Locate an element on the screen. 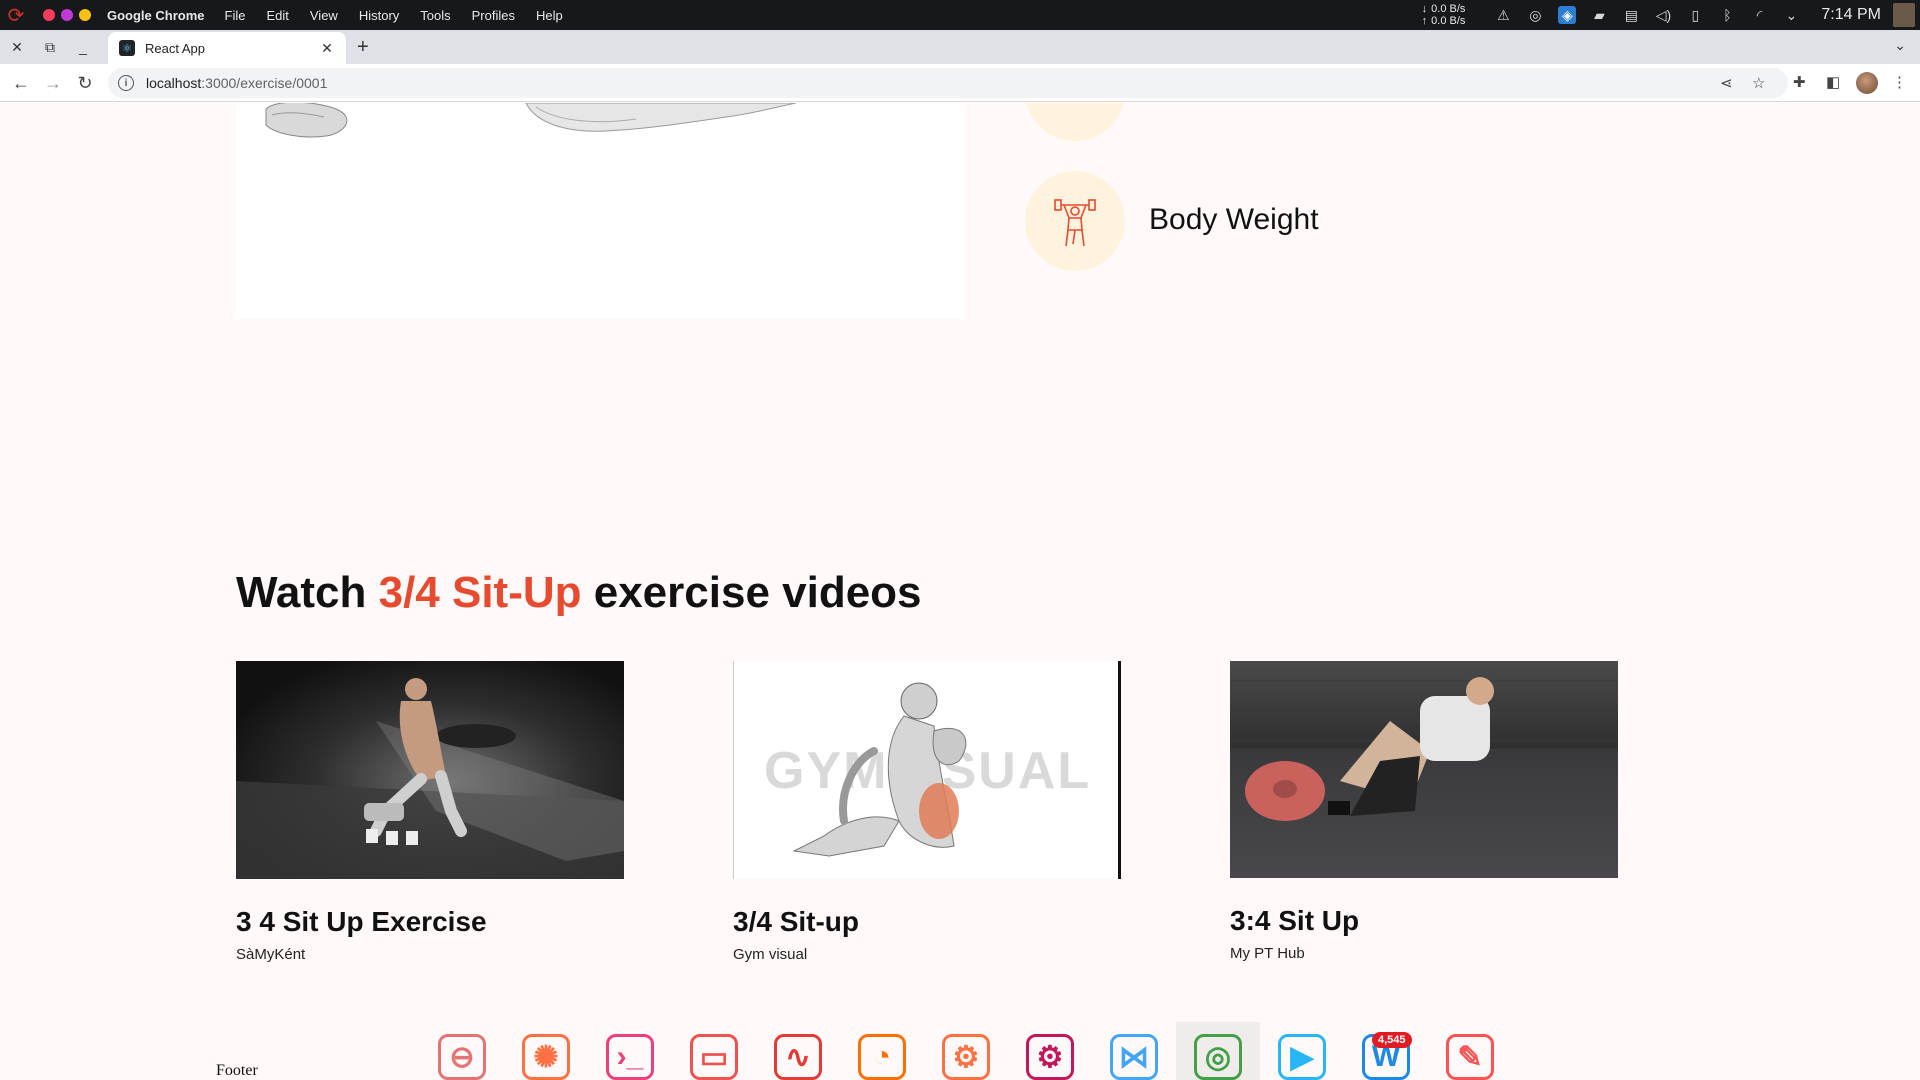 This screenshot has width=1920, height=1080. dock-terminal: ›_ is located at coordinates (630, 1051).